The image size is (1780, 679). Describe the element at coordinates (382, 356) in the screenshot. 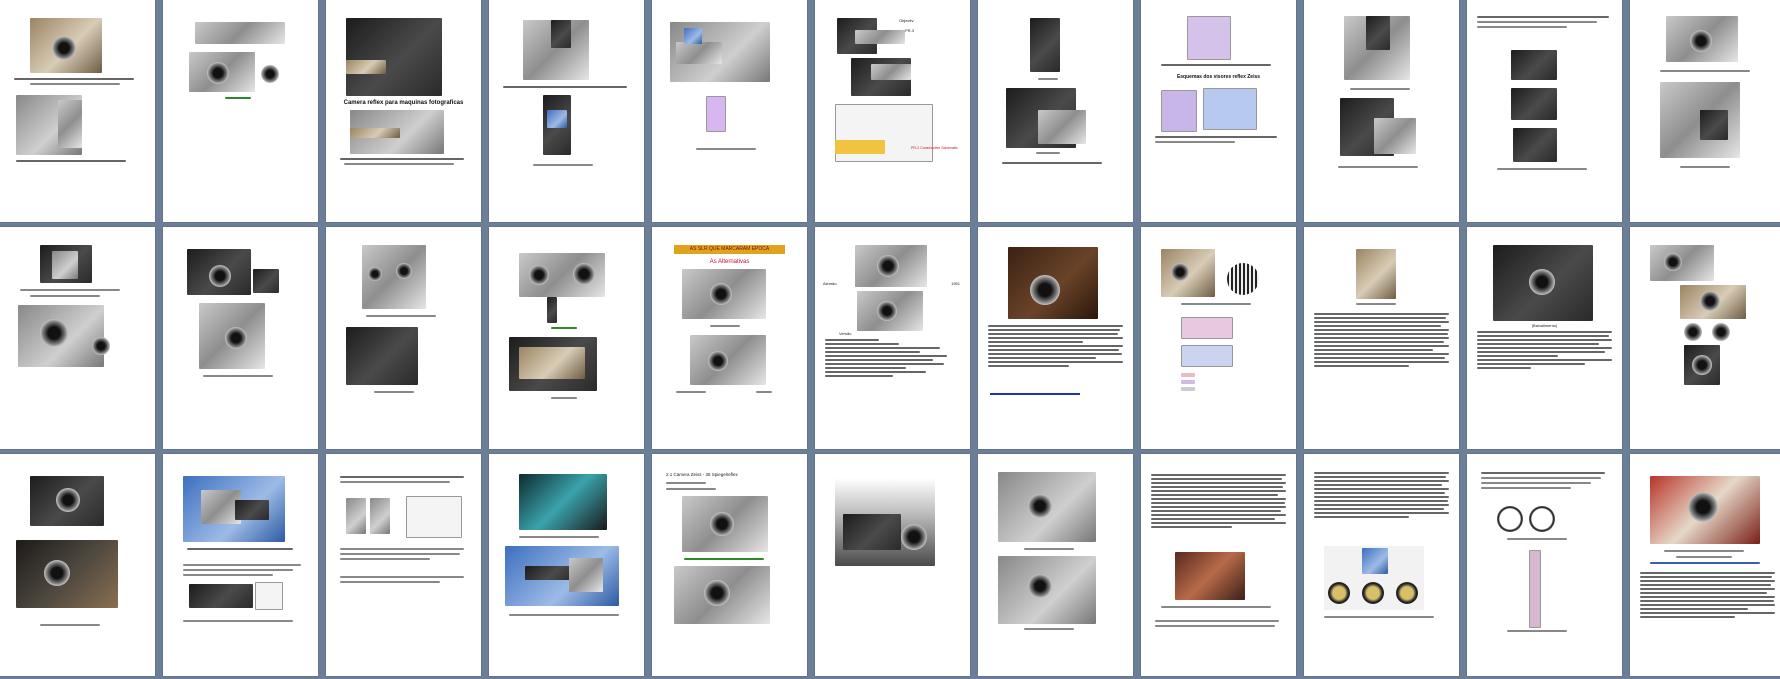

I see `grip-photo` at that location.